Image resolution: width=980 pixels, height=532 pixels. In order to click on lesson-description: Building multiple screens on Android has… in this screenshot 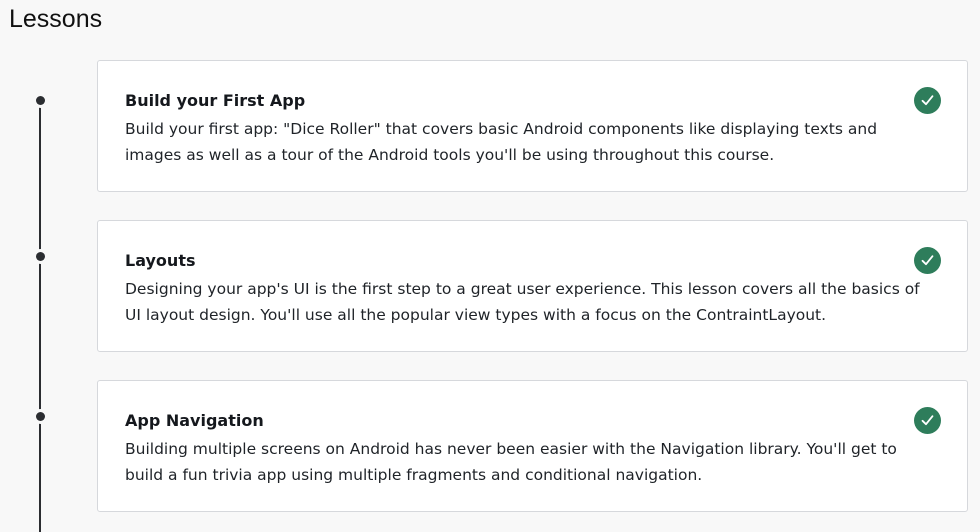, I will do `click(511, 462)`.